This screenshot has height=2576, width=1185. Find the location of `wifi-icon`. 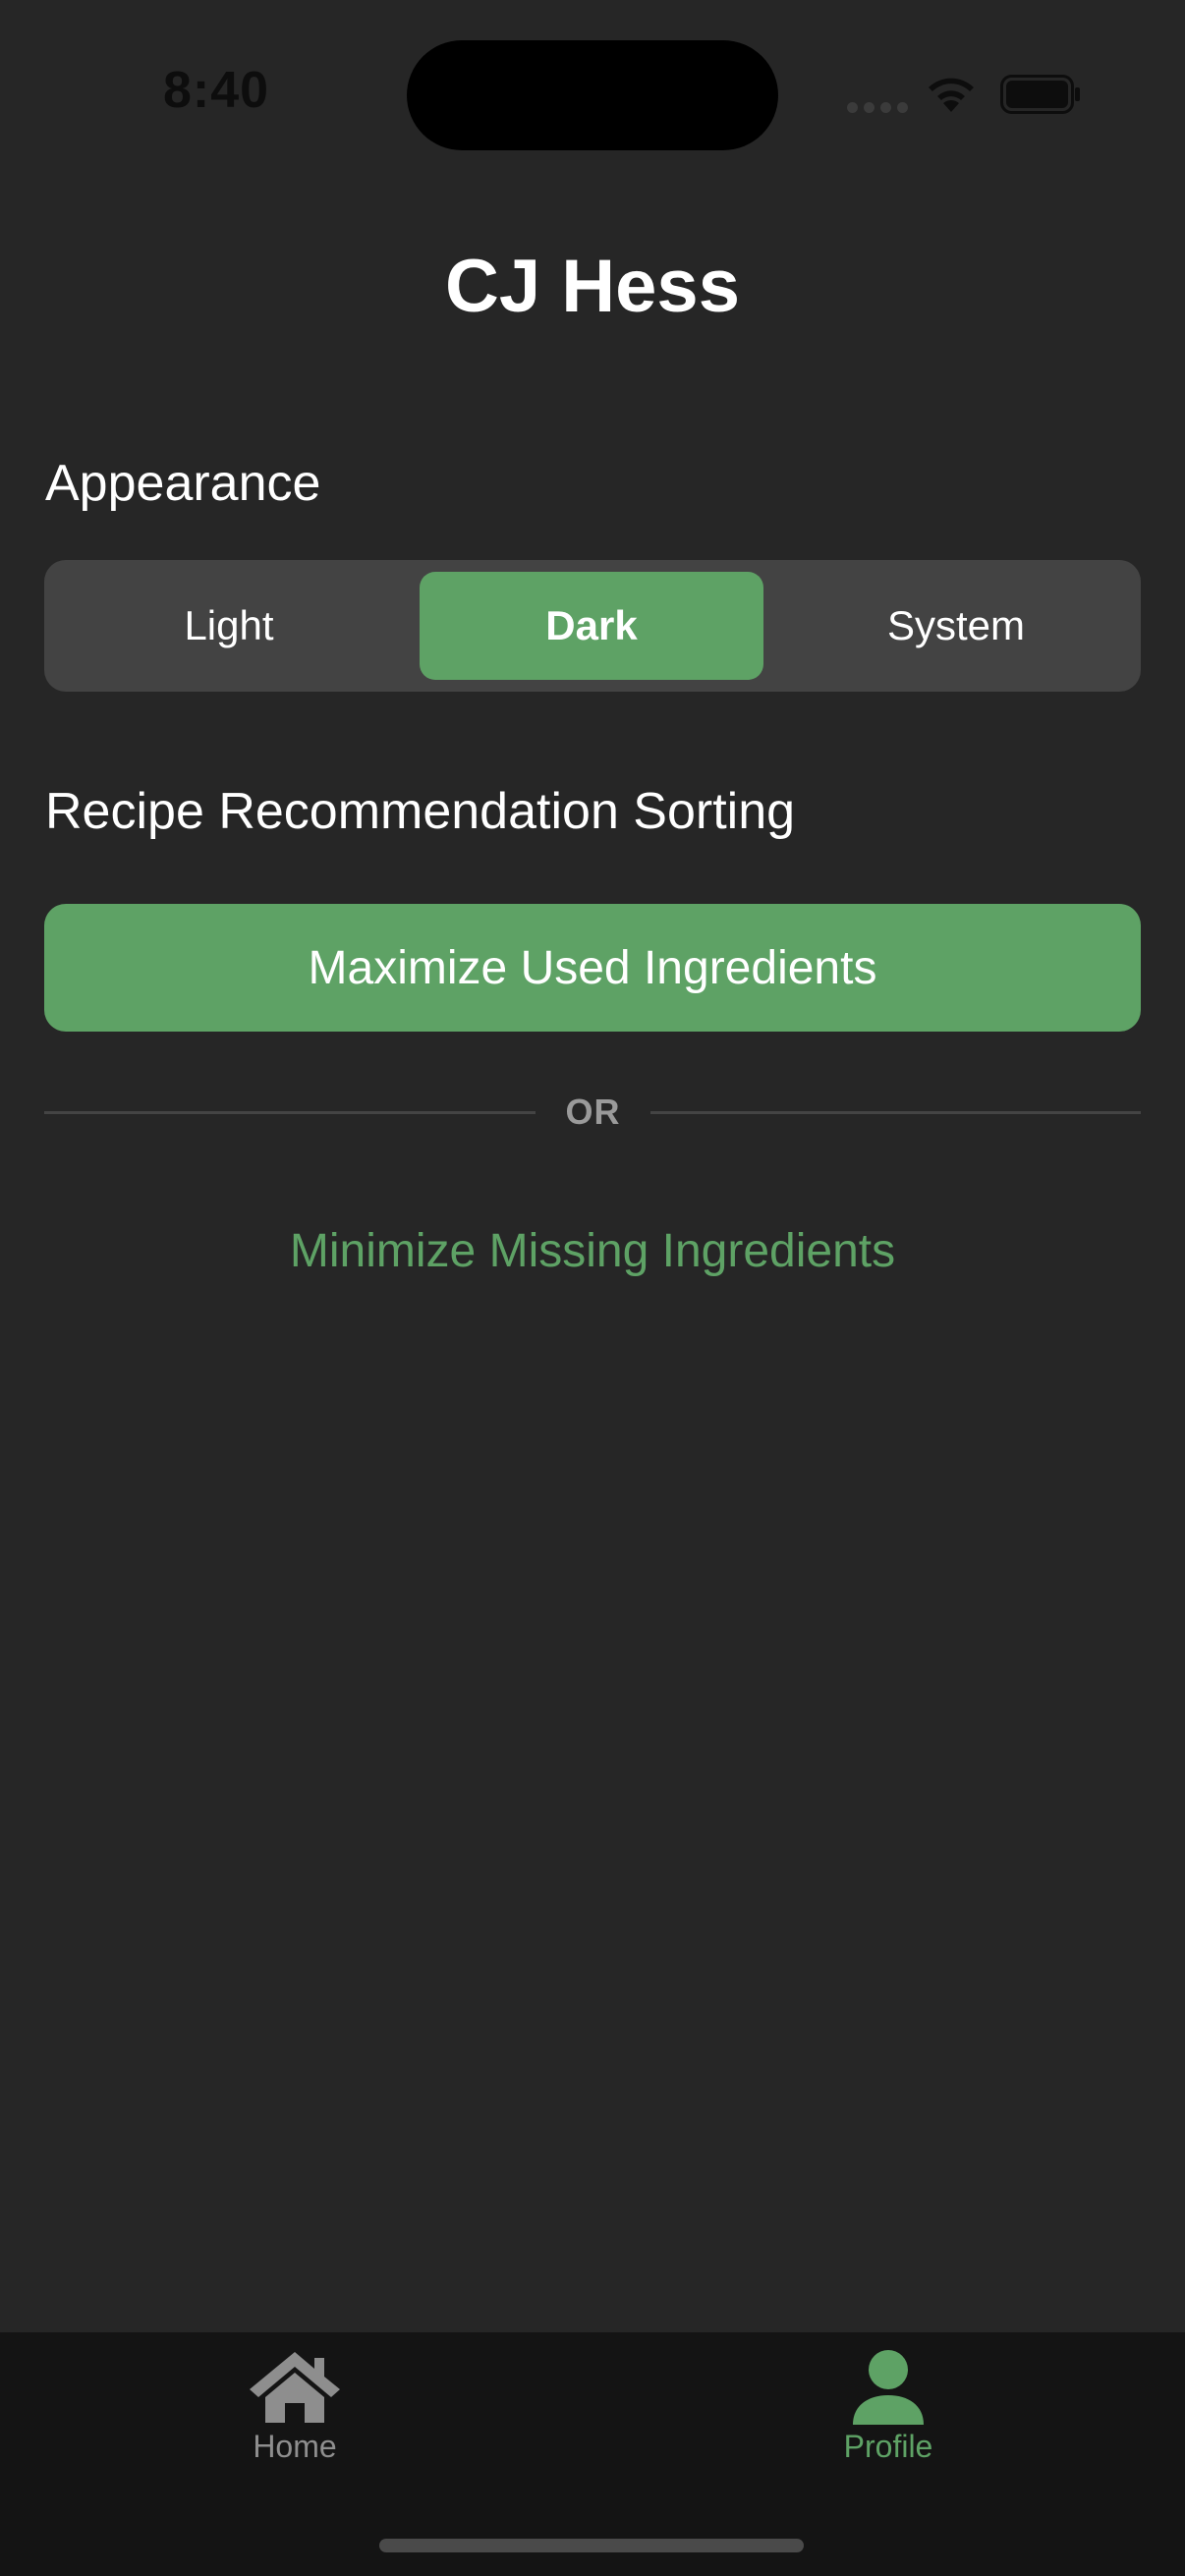

wifi-icon is located at coordinates (952, 95).